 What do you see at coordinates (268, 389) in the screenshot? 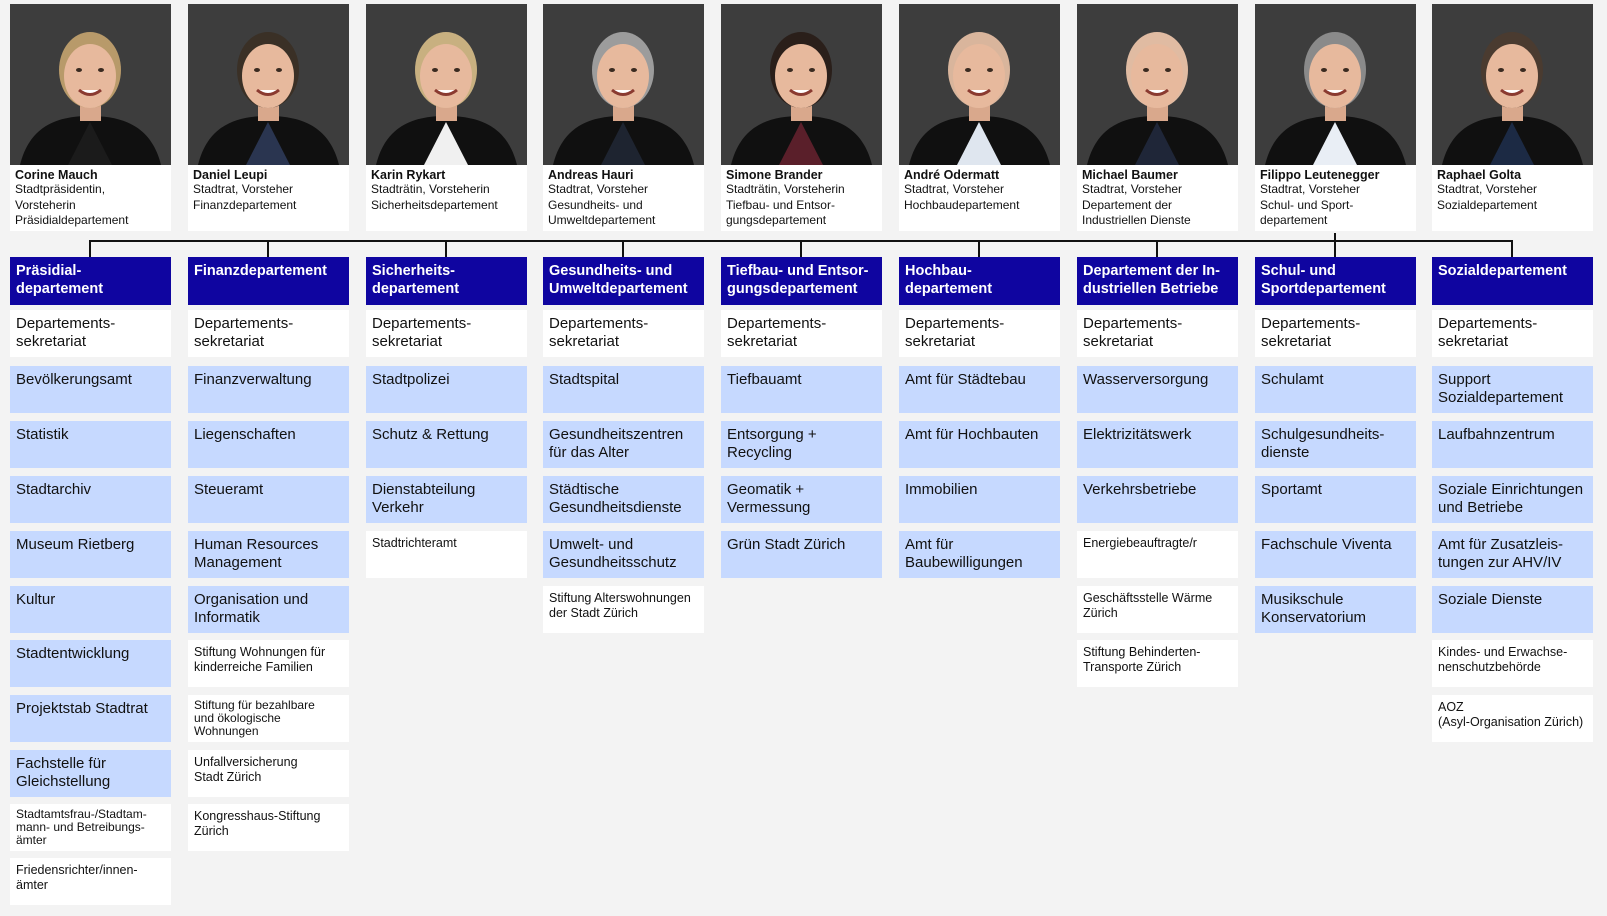
I see `unit-box: Finanzverwaltung` at bounding box center [268, 389].